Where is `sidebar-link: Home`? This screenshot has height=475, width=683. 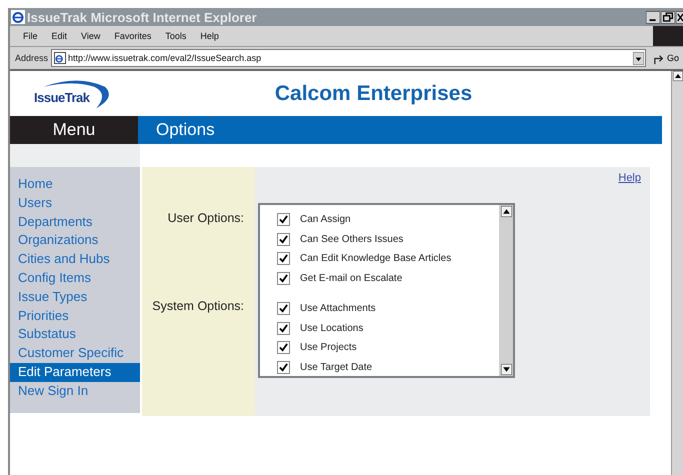
sidebar-link: Home is located at coordinates (75, 184).